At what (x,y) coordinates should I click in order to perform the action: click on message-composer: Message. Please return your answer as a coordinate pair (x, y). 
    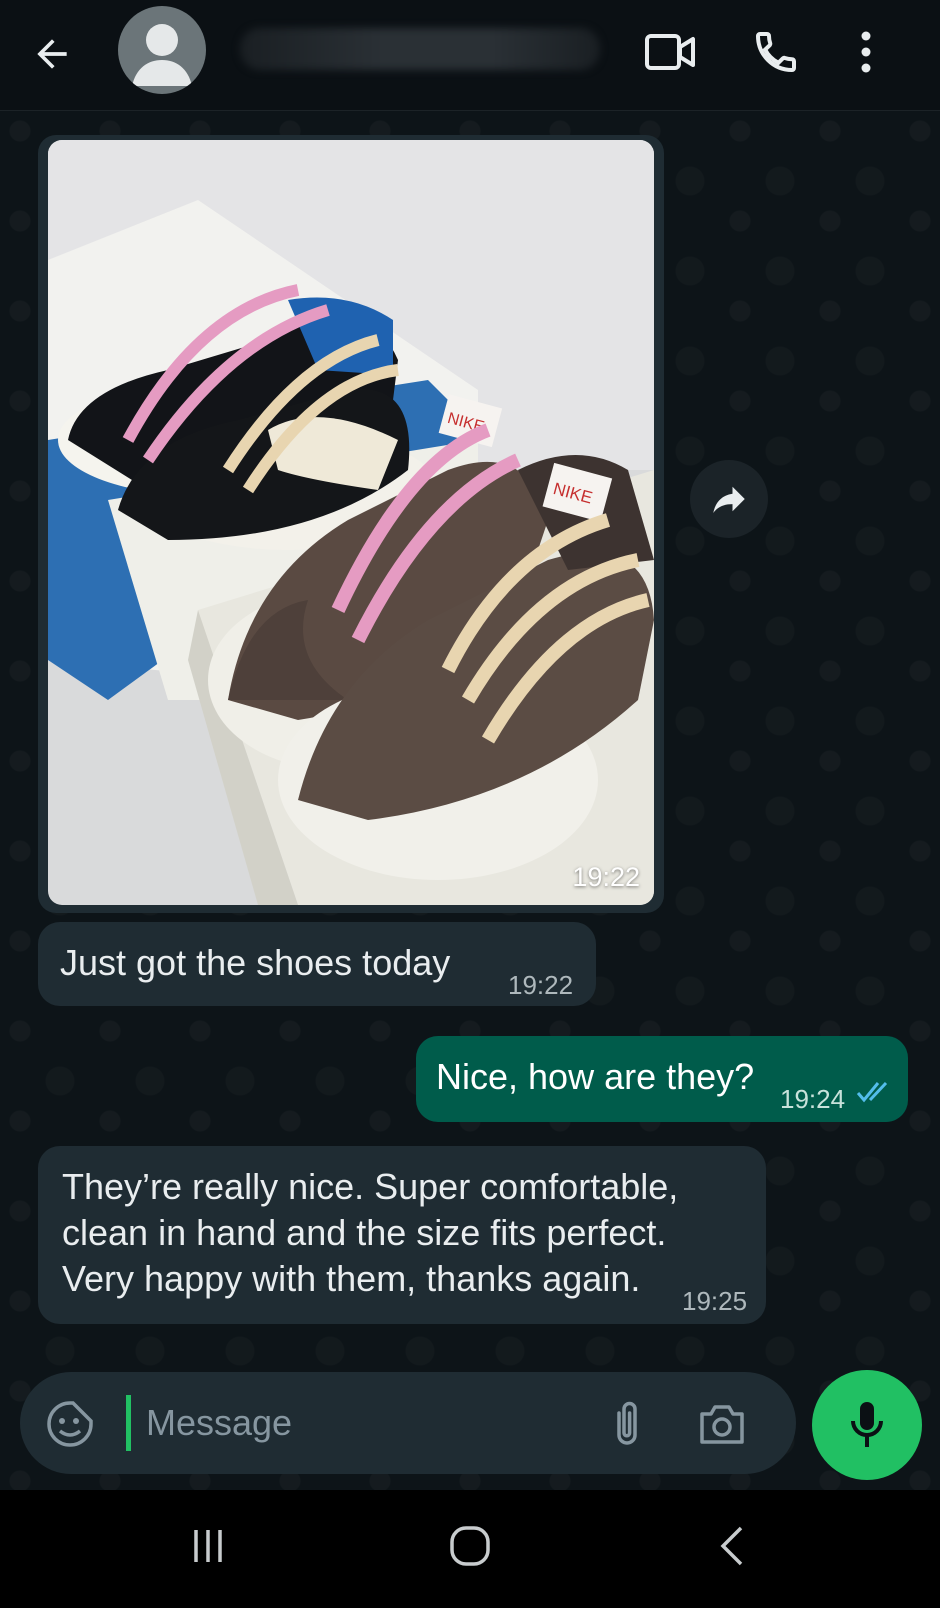
    Looking at the image, I should click on (408, 1423).